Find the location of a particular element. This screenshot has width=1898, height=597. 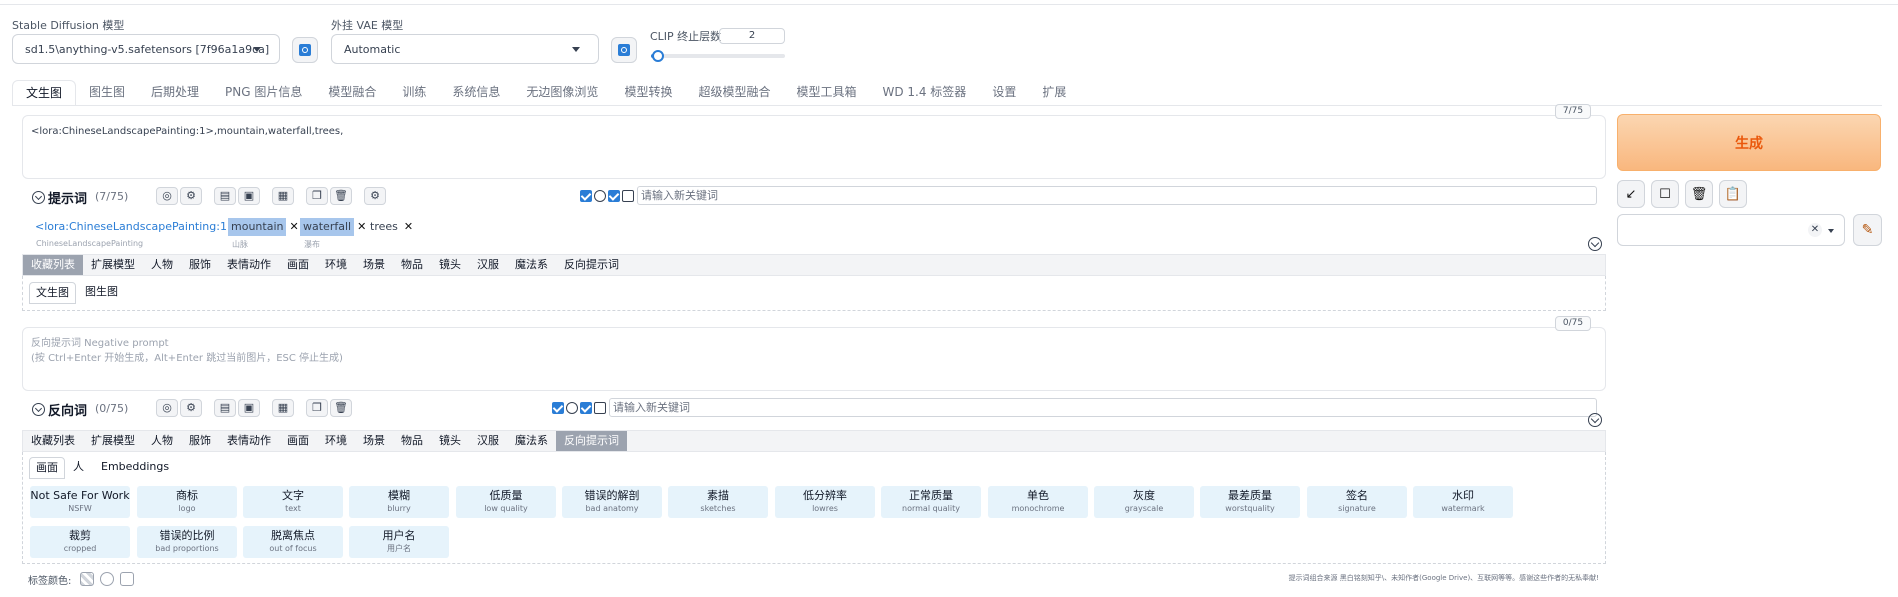

tab-extras: 后期处理 is located at coordinates (175, 93).